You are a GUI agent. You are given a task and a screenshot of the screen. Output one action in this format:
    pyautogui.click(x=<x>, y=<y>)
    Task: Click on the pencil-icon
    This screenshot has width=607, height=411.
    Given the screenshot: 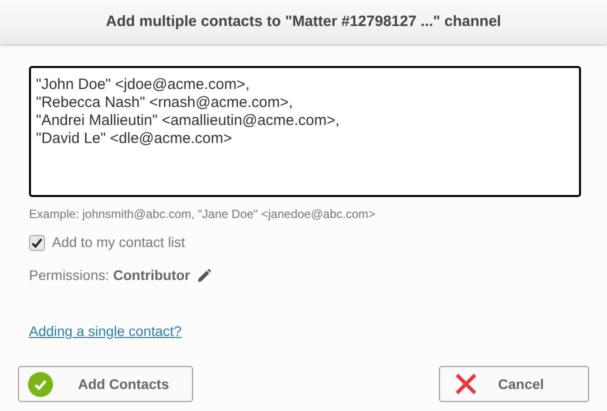 What is the action you would take?
    pyautogui.click(x=204, y=275)
    